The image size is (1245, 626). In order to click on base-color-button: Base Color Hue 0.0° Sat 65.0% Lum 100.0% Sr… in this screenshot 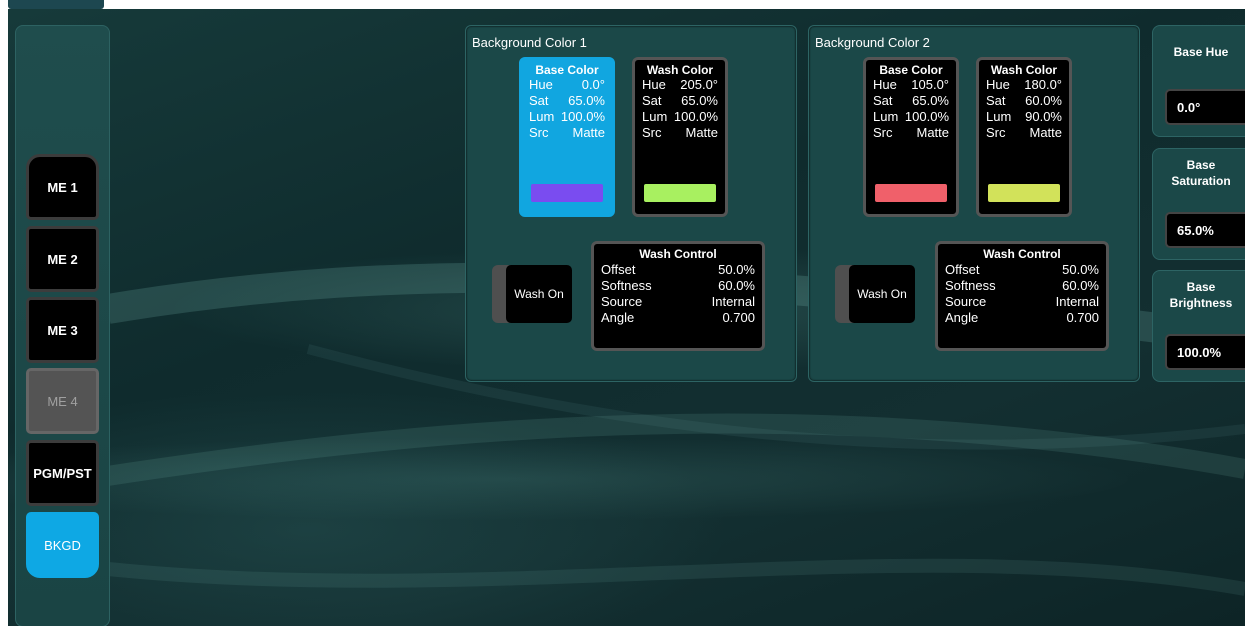, I will do `click(567, 137)`.